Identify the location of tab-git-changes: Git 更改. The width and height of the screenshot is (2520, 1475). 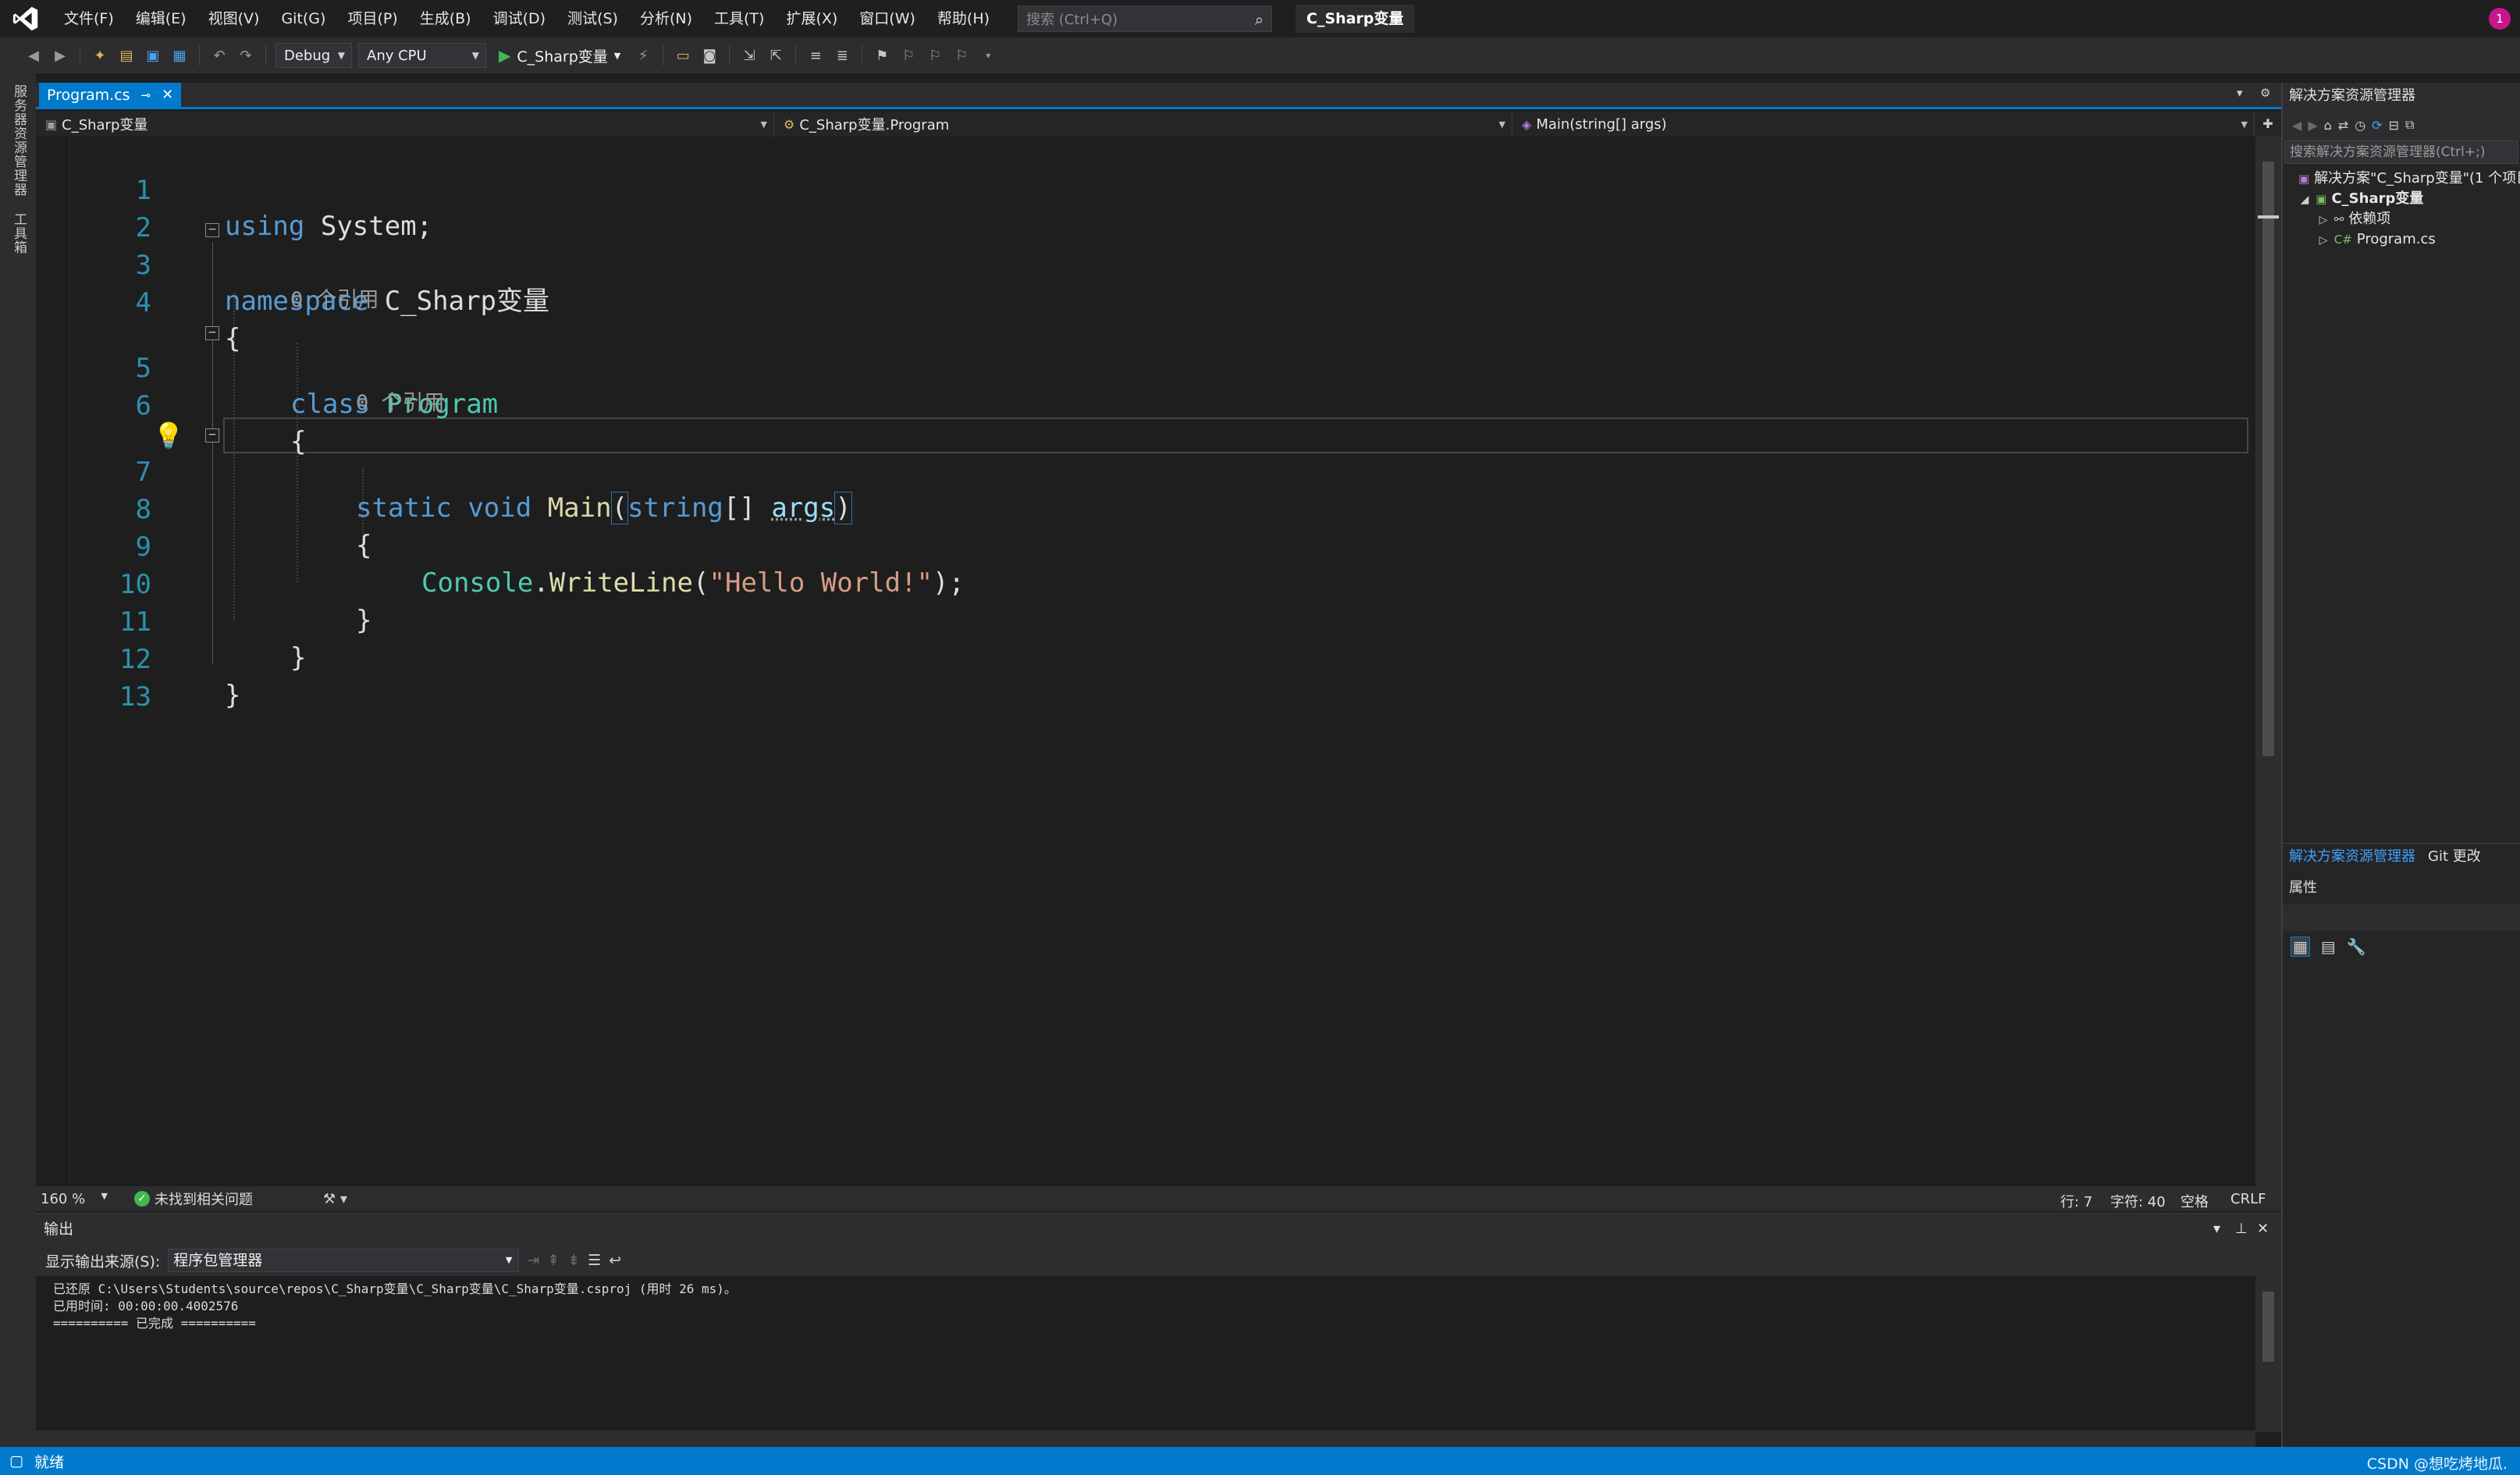
(2455, 856).